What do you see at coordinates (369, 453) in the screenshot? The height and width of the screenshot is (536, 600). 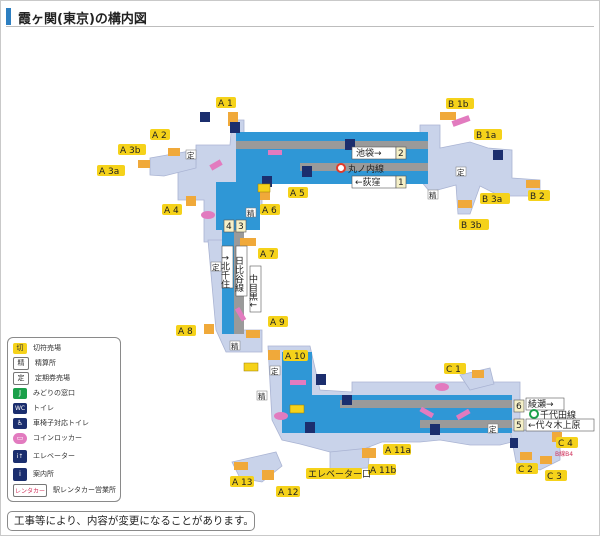 I see `stairs-a11` at bounding box center [369, 453].